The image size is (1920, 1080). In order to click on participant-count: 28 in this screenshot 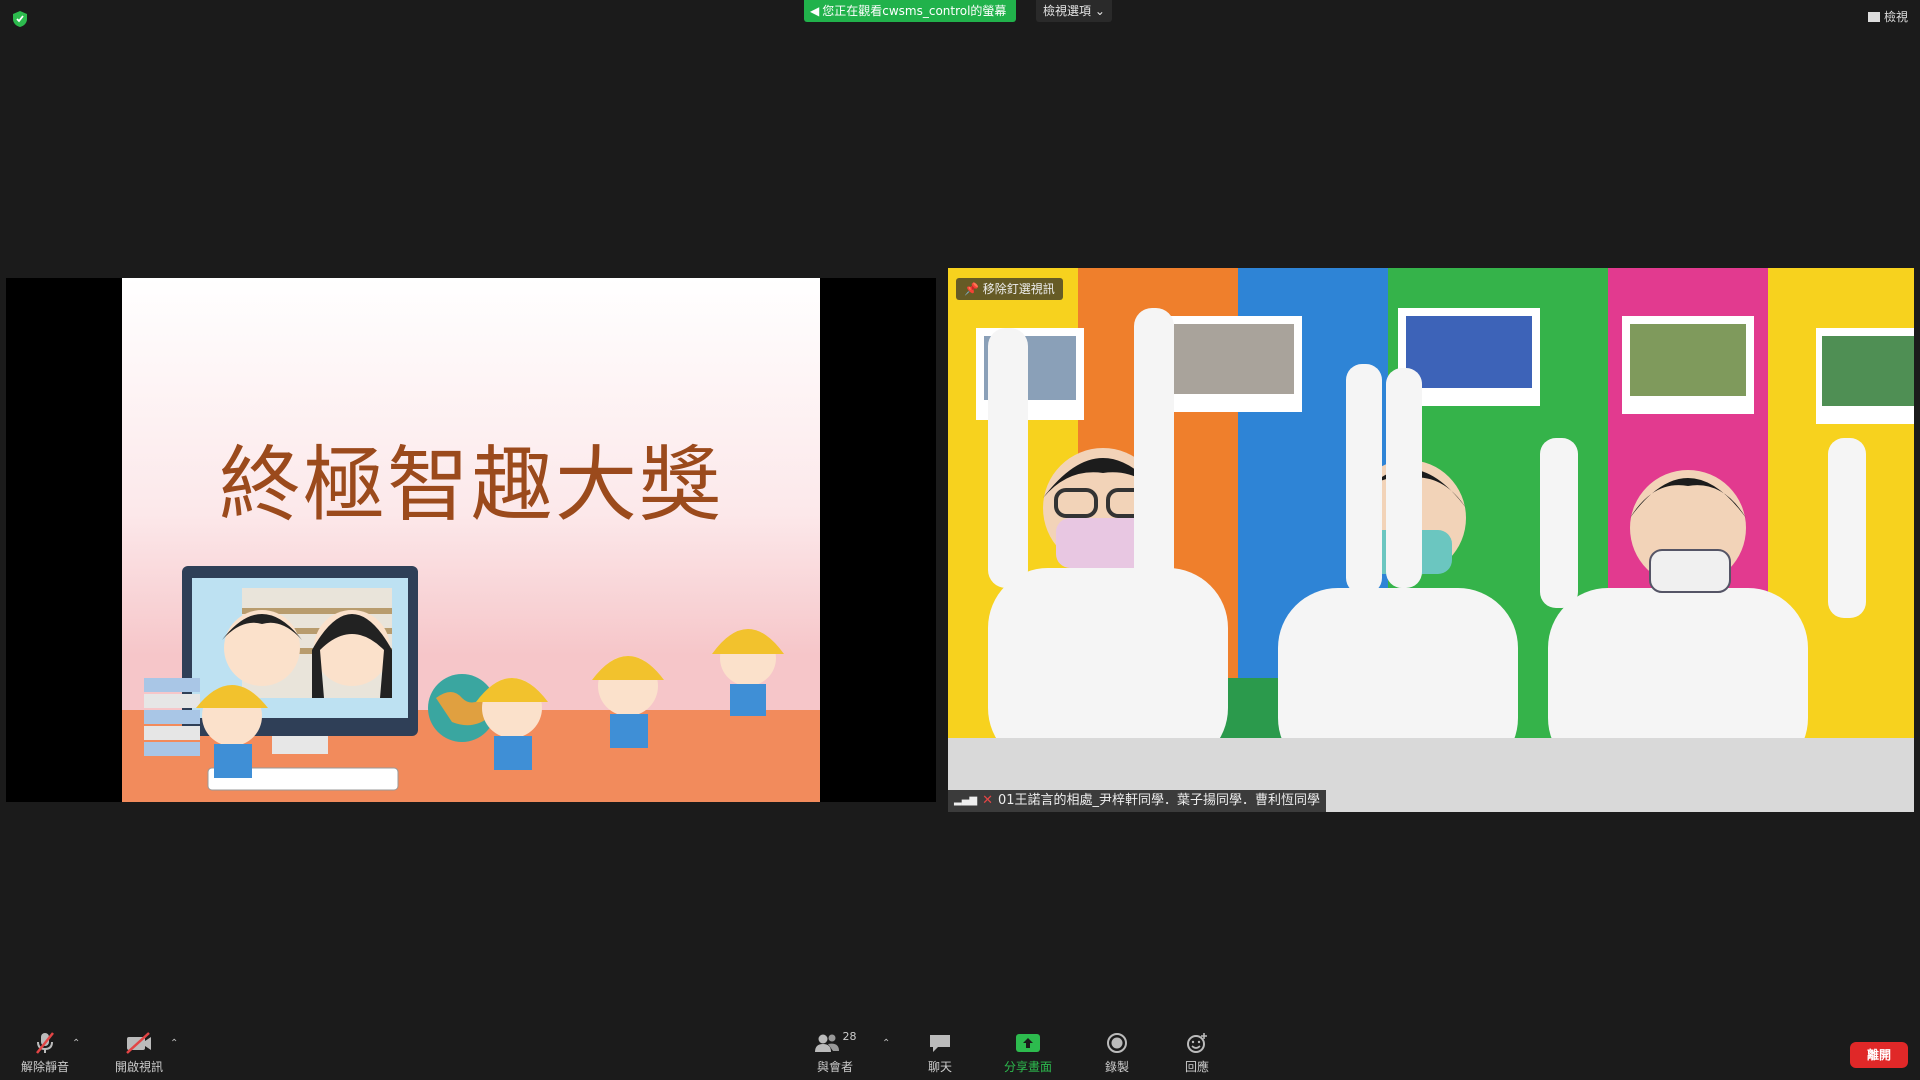, I will do `click(849, 1036)`.